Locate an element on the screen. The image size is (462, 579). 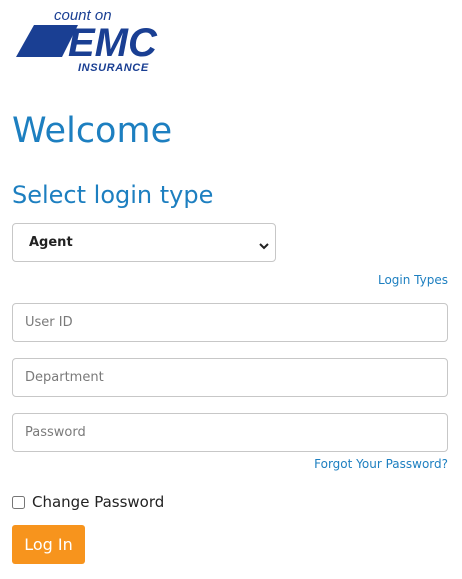
svg-text: INSURANCE is located at coordinates (113, 68).